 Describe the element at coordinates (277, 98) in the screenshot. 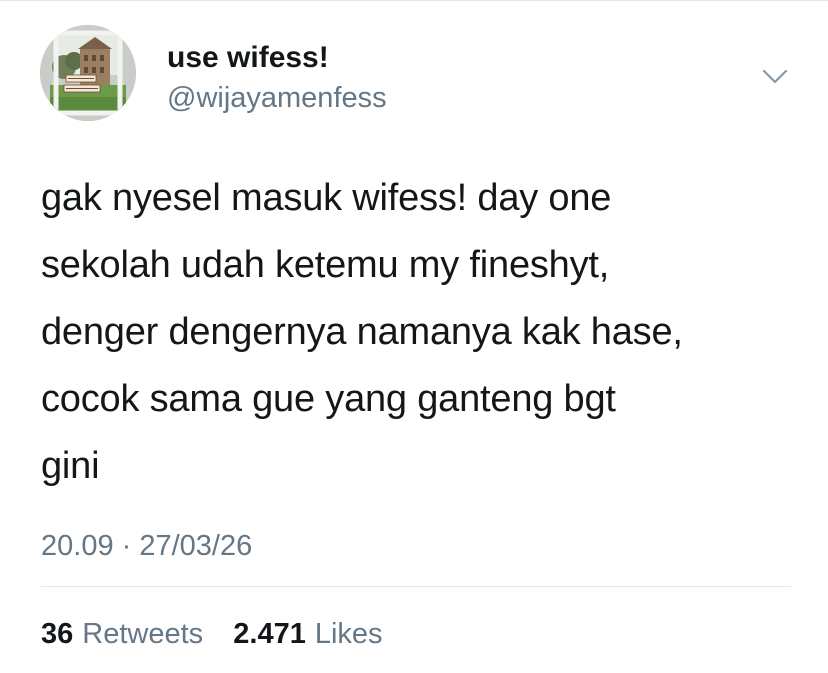

I see `username: @wijayamenfess` at that location.